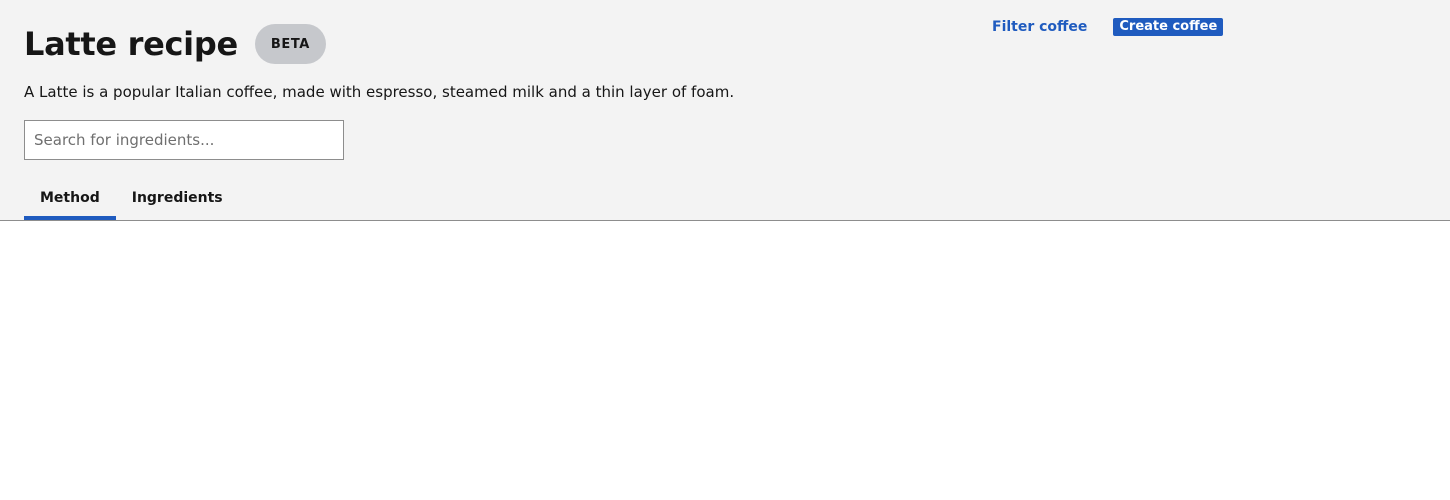 The height and width of the screenshot is (500, 1450). What do you see at coordinates (290, 44) in the screenshot?
I see `beta-badge: BETA` at bounding box center [290, 44].